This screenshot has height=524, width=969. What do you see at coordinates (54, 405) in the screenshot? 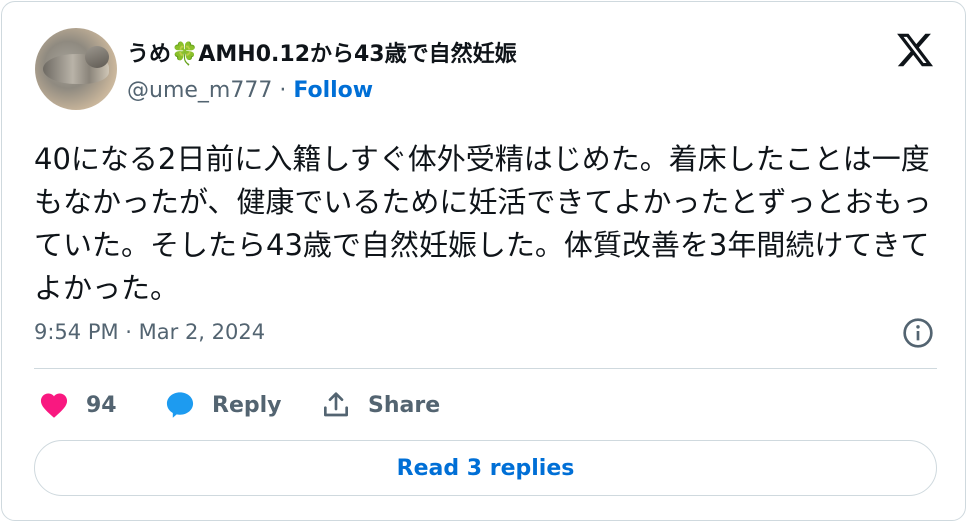
I see `heart-icon` at bounding box center [54, 405].